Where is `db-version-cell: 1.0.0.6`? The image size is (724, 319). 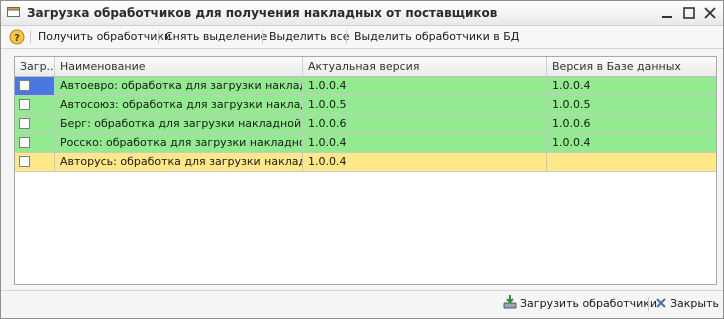 db-version-cell: 1.0.0.6 is located at coordinates (571, 123).